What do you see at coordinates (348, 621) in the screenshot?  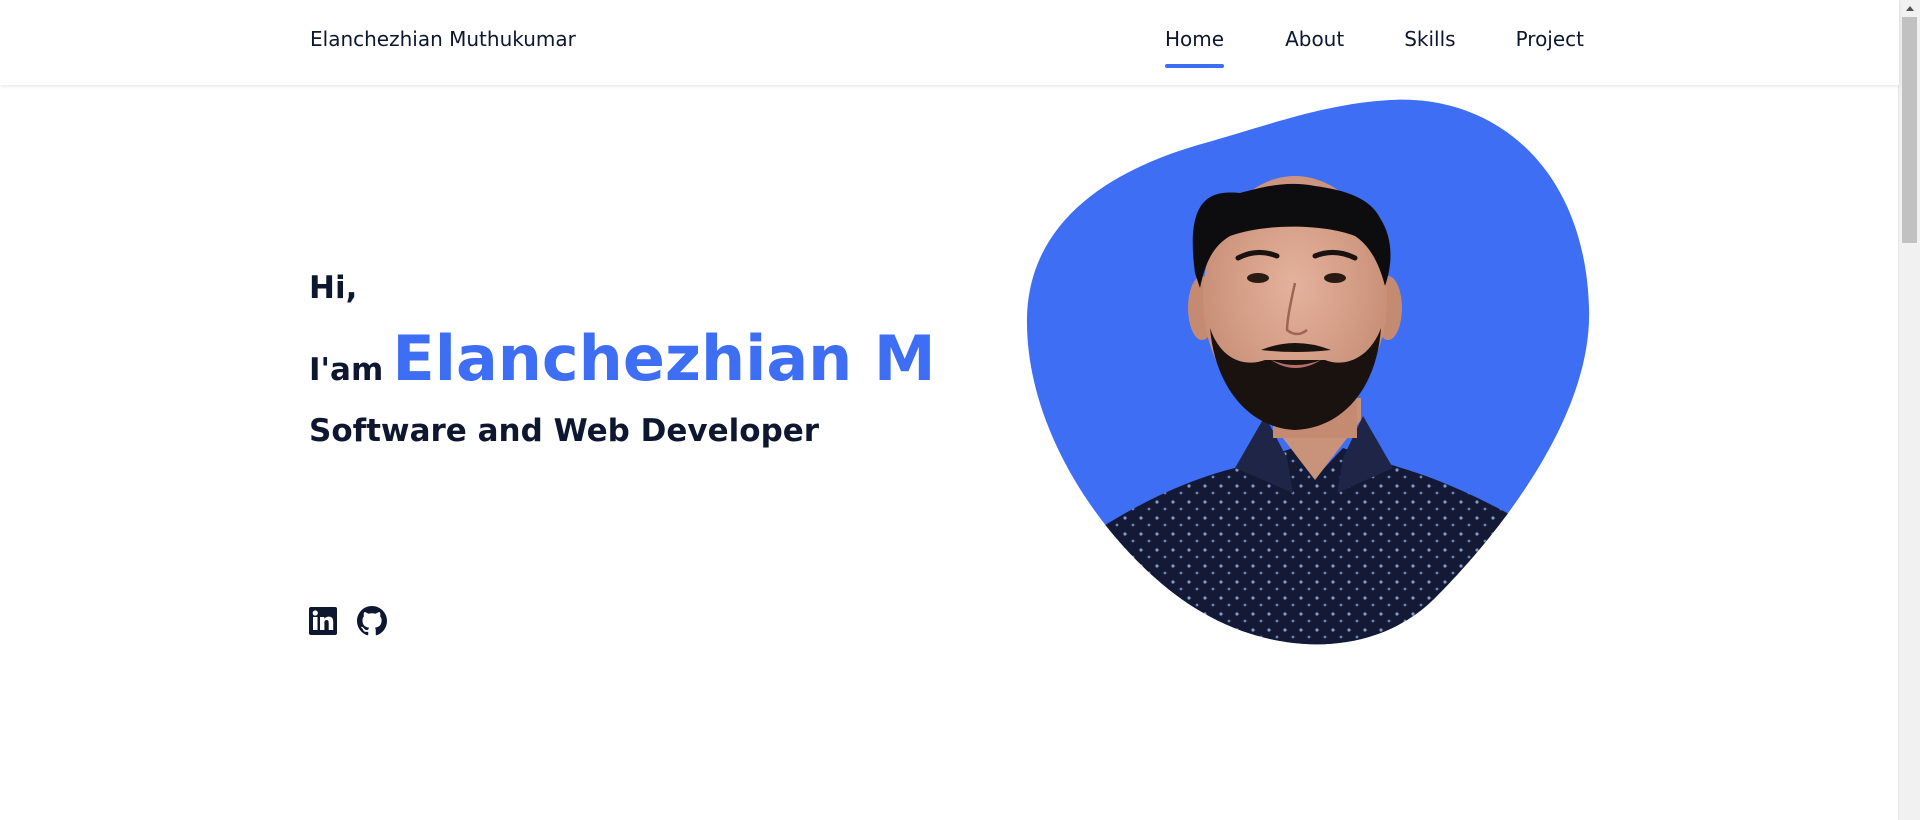 I see `social-links` at bounding box center [348, 621].